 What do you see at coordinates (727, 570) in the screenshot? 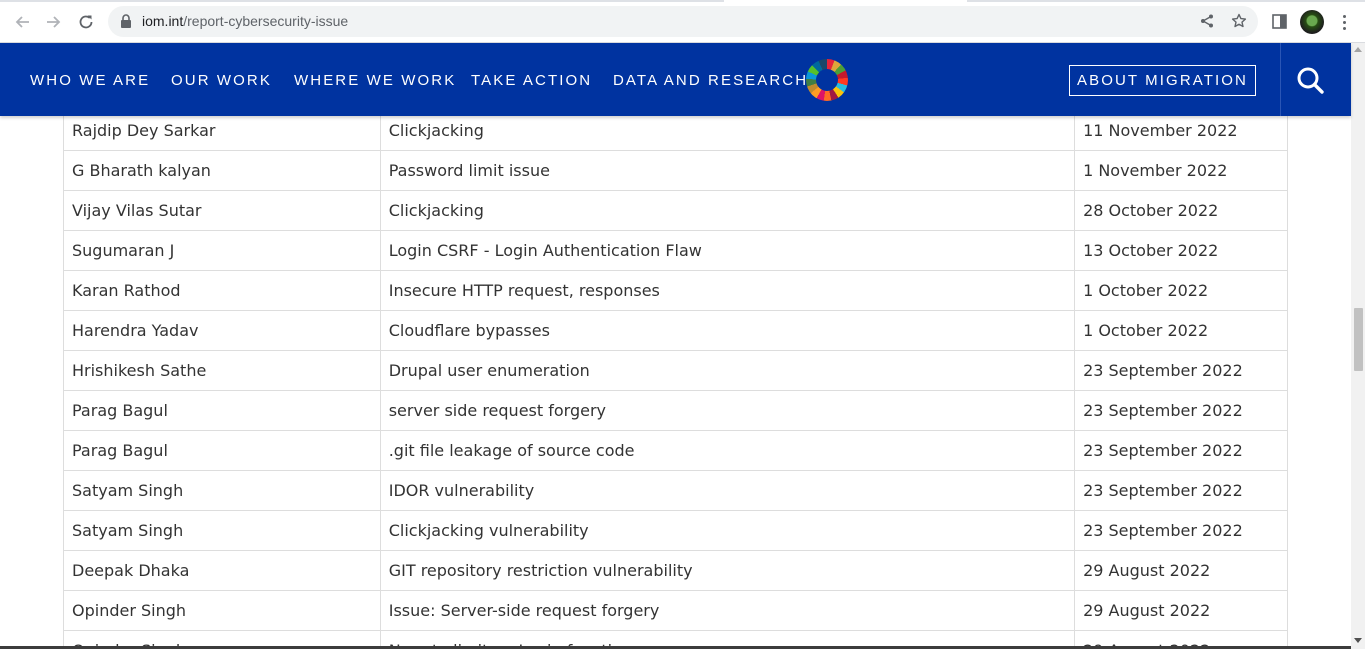
I see `issue-description-cell: GIT repository restriction vulnerability` at bounding box center [727, 570].